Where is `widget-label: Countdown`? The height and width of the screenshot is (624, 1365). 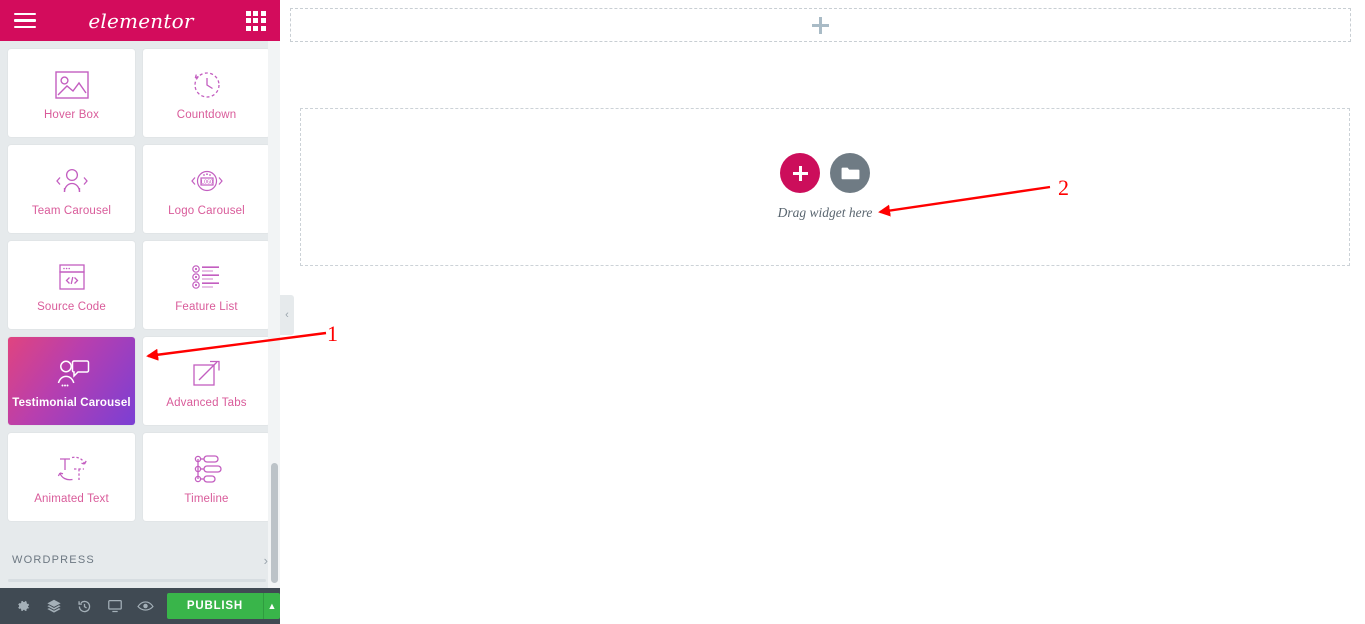 widget-label: Countdown is located at coordinates (206, 115).